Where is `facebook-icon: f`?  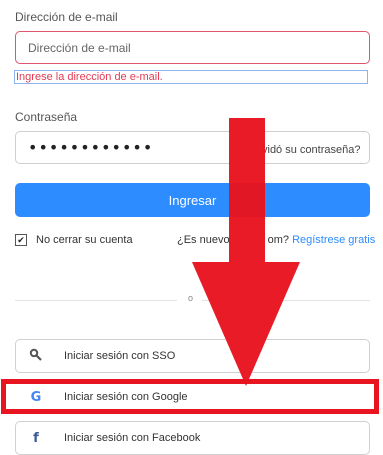
facebook-icon: f is located at coordinates (36, 438).